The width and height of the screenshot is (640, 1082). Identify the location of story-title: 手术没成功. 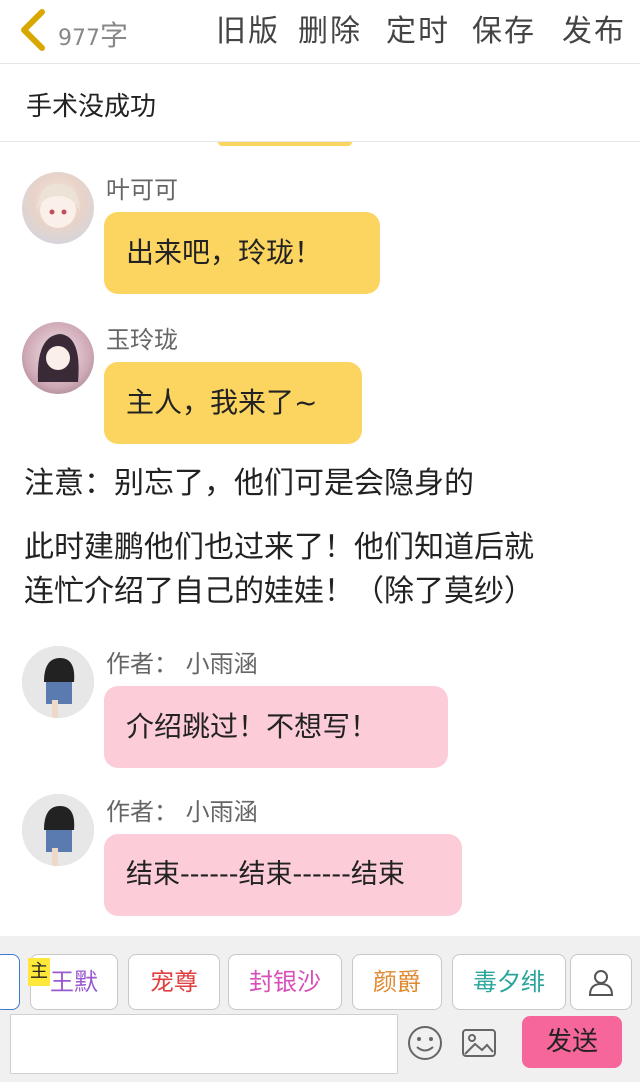
(91, 107).